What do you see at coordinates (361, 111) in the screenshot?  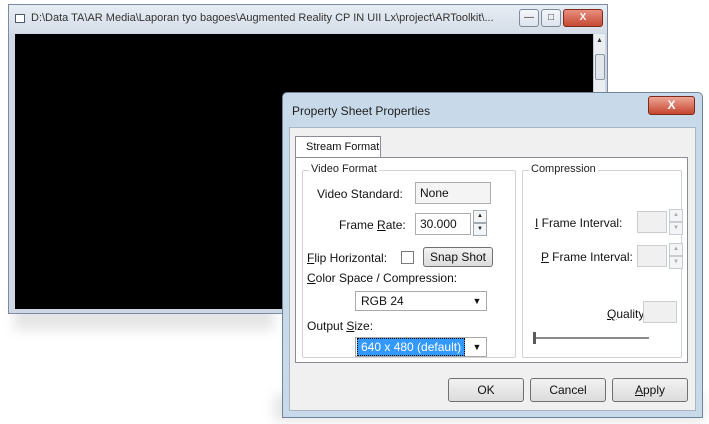 I see `dialog-title: Property Sheet Properties` at bounding box center [361, 111].